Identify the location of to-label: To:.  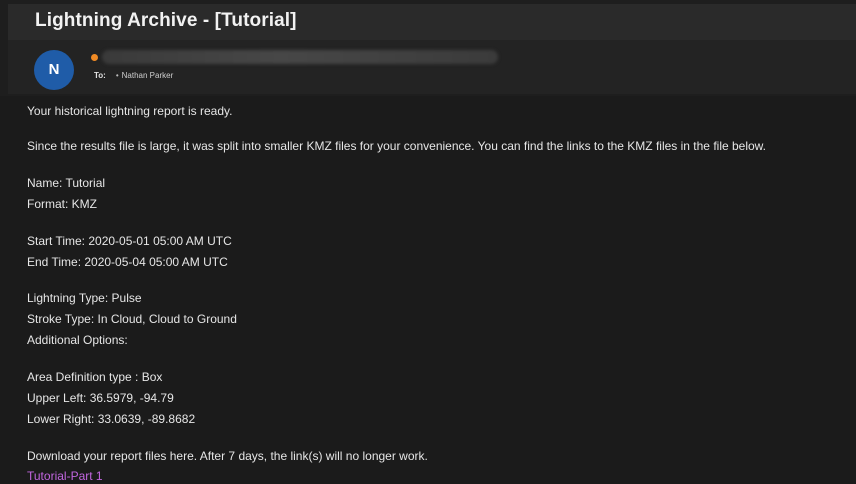
(100, 75).